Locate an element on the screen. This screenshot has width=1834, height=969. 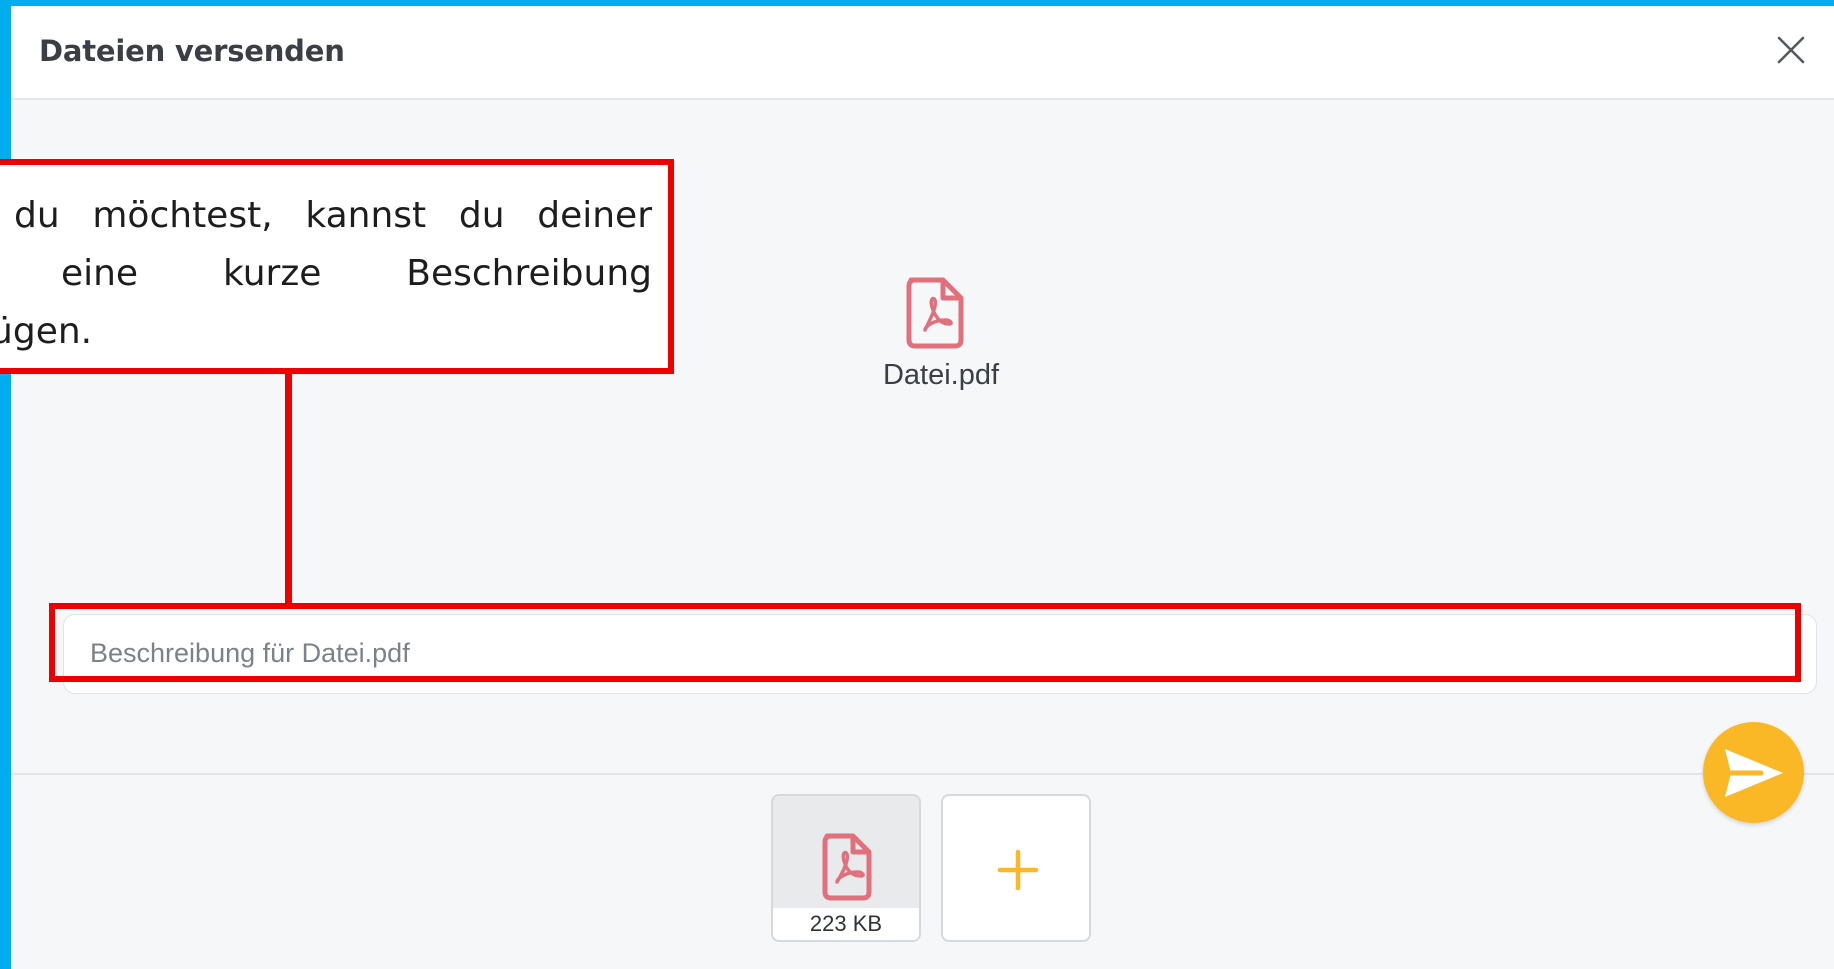
dialog-header: Dateien versenden is located at coordinates (922, 53).